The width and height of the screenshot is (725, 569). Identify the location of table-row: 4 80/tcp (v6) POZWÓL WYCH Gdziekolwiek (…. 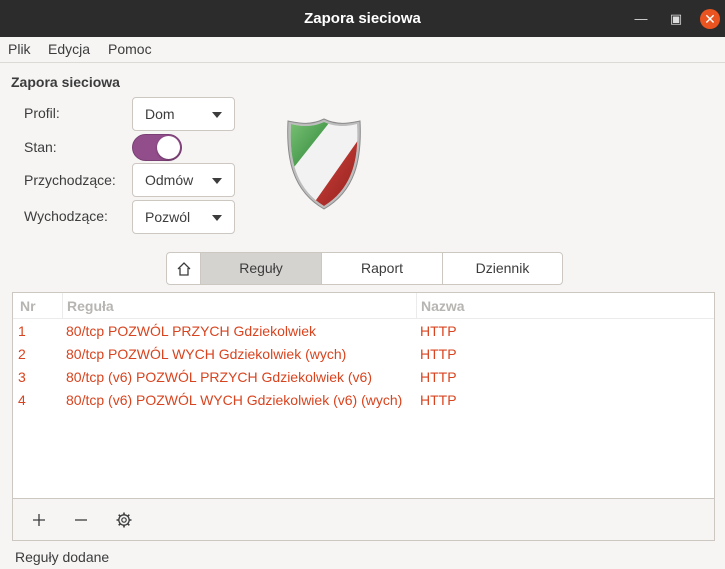
(363, 400).